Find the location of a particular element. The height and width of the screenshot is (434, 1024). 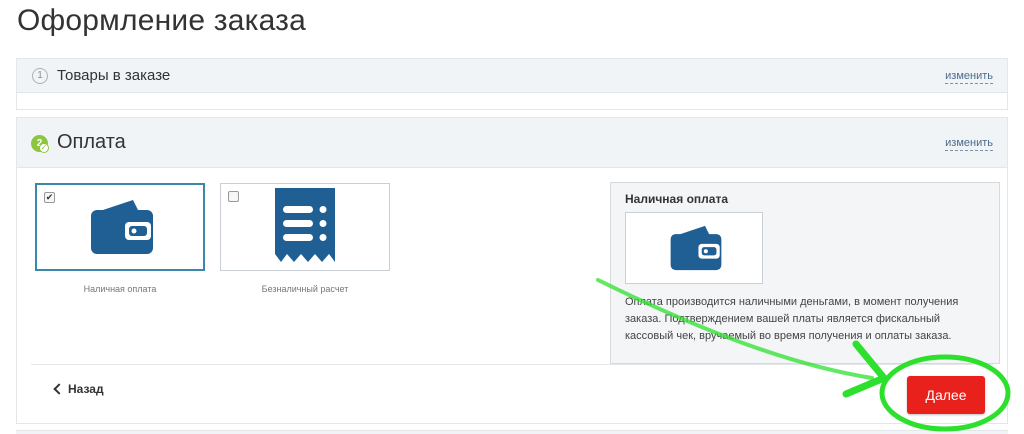

payment-info-title: Наличная оплата is located at coordinates (676, 199).